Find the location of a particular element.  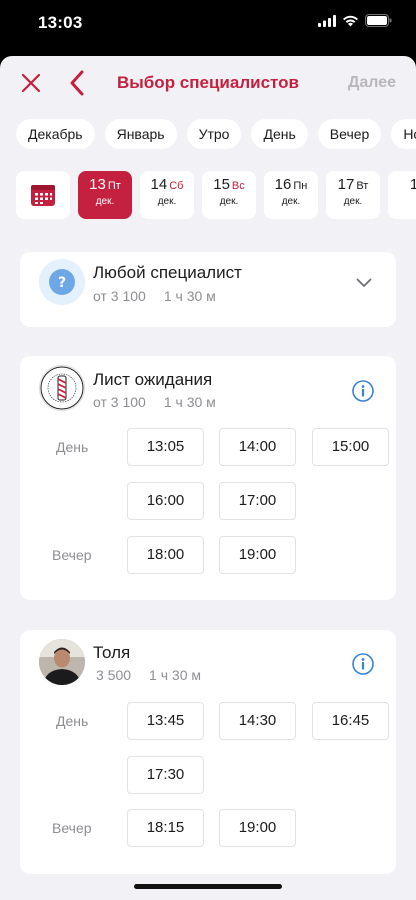

barber-logo-icon is located at coordinates (62, 388).